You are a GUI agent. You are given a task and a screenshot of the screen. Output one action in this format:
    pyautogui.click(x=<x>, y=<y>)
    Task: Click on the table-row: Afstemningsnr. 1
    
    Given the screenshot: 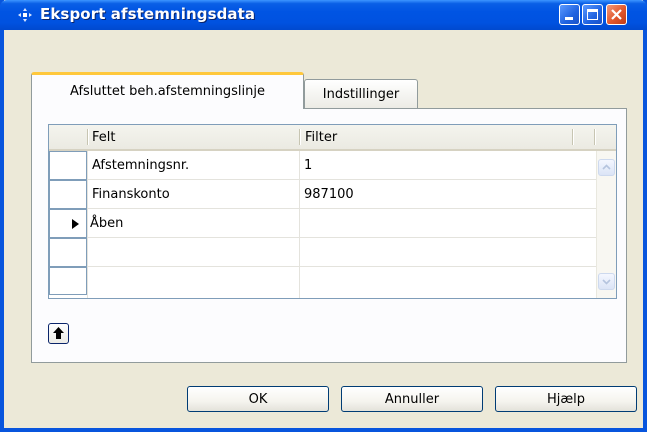 What is the action you would take?
    pyautogui.click(x=322, y=167)
    